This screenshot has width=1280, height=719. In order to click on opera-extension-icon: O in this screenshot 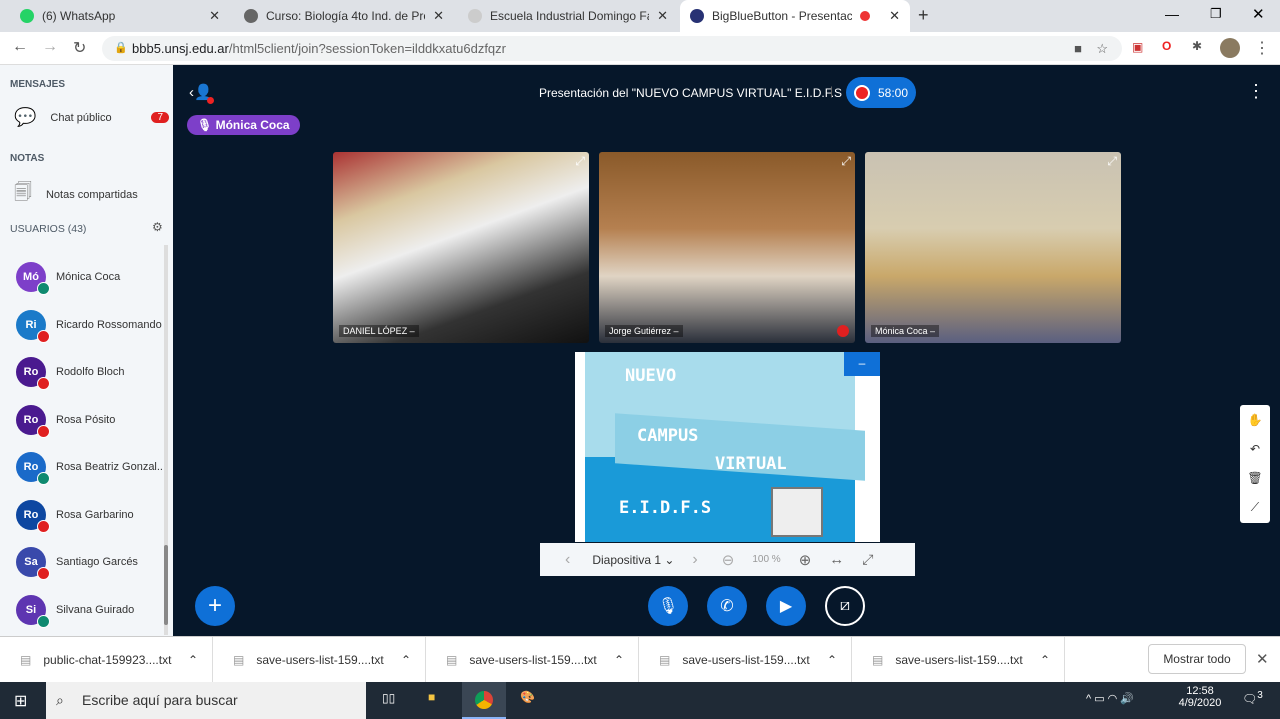, I will do `click(1166, 46)`.